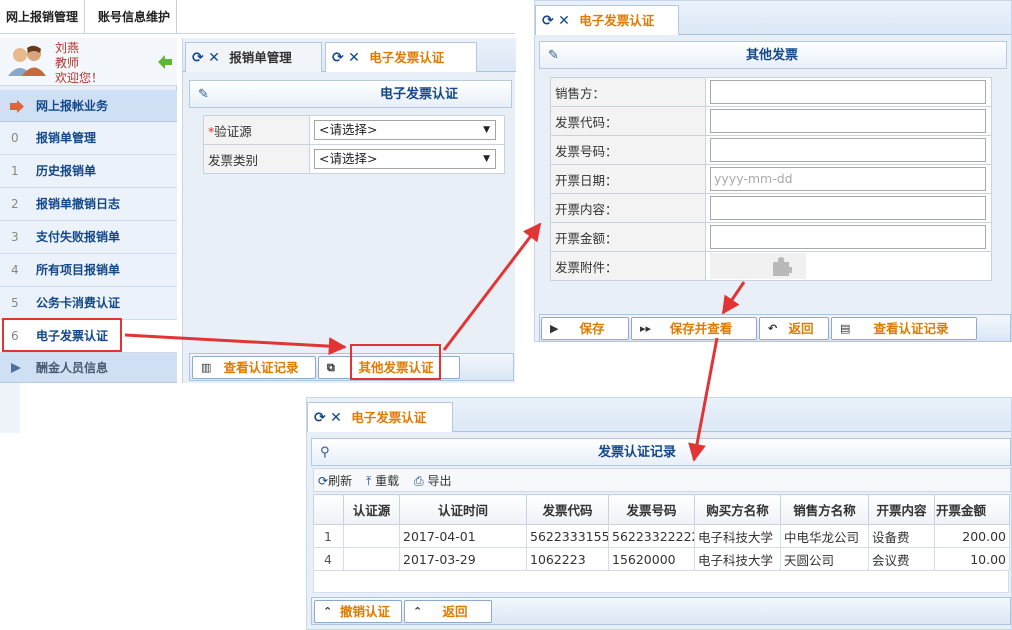 This screenshot has width=1012, height=630. Describe the element at coordinates (233, 131) in the screenshot. I see `field-label-source: 验证源` at that location.